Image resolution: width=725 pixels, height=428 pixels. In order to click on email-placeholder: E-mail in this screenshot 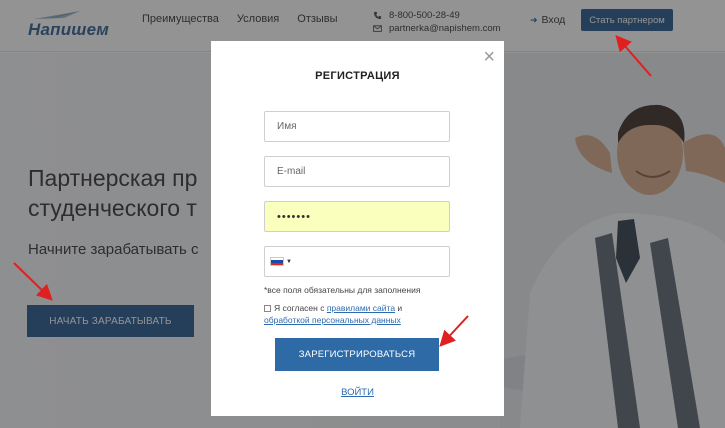, I will do `click(291, 171)`.